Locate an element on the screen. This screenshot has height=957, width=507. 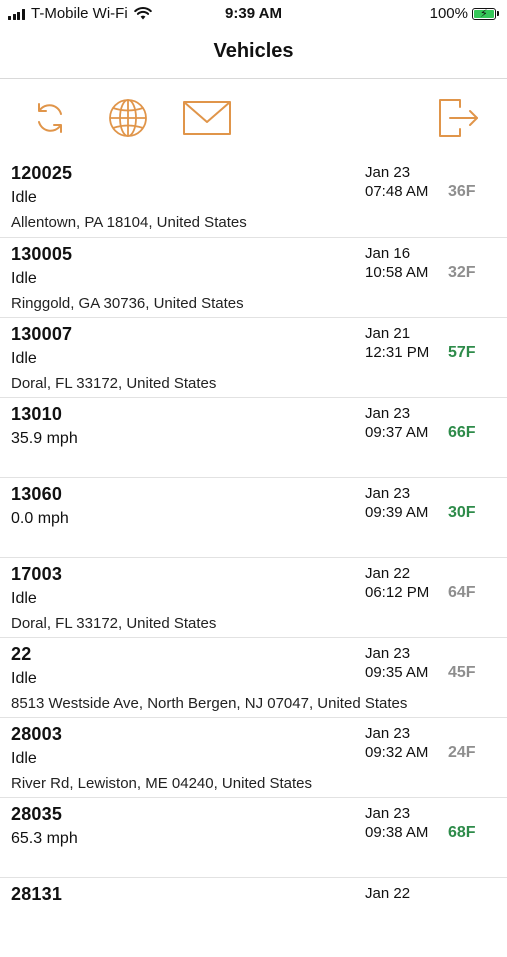
logout-icon is located at coordinates (458, 118).